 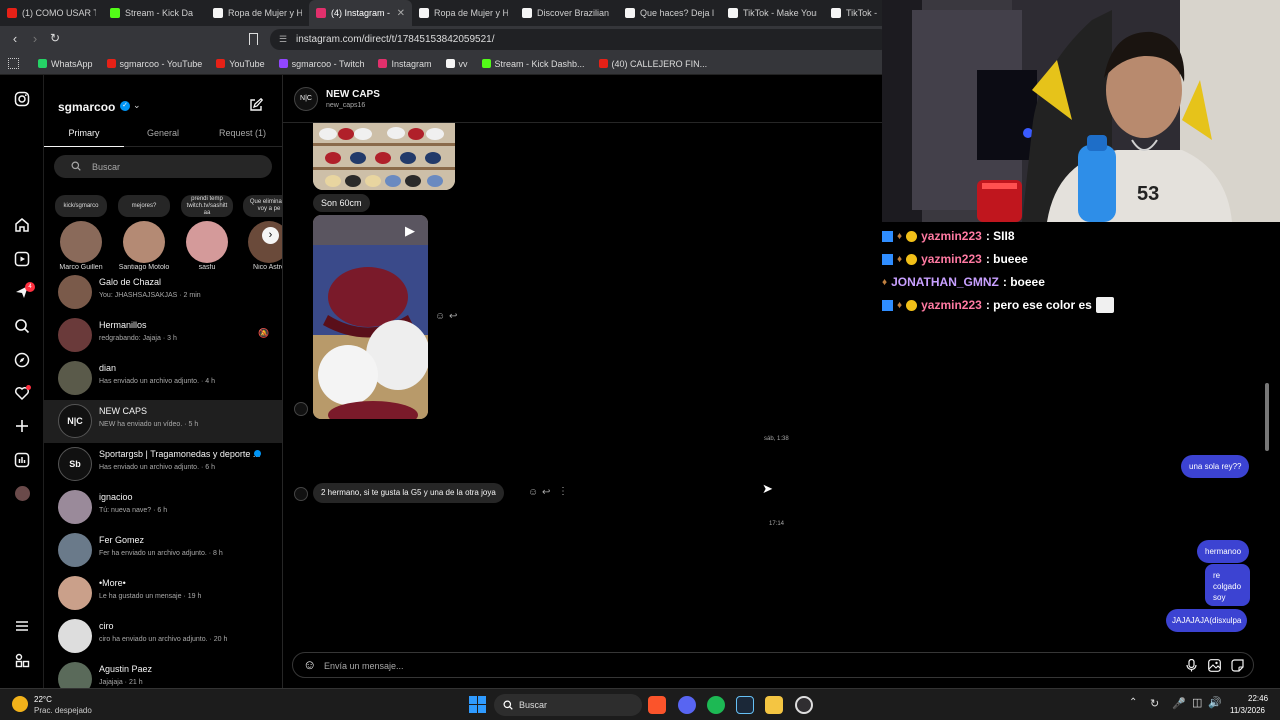 I want to click on obs-icon, so click(x=804, y=705).